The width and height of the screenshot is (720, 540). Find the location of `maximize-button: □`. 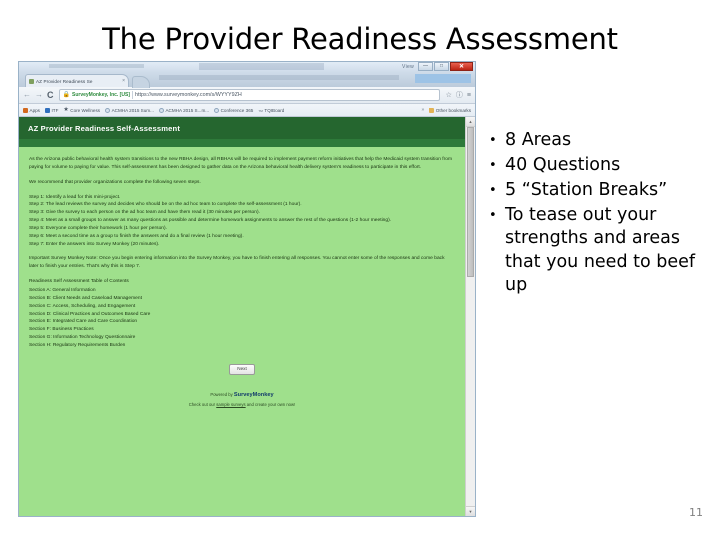

maximize-button: □ is located at coordinates (441, 66).